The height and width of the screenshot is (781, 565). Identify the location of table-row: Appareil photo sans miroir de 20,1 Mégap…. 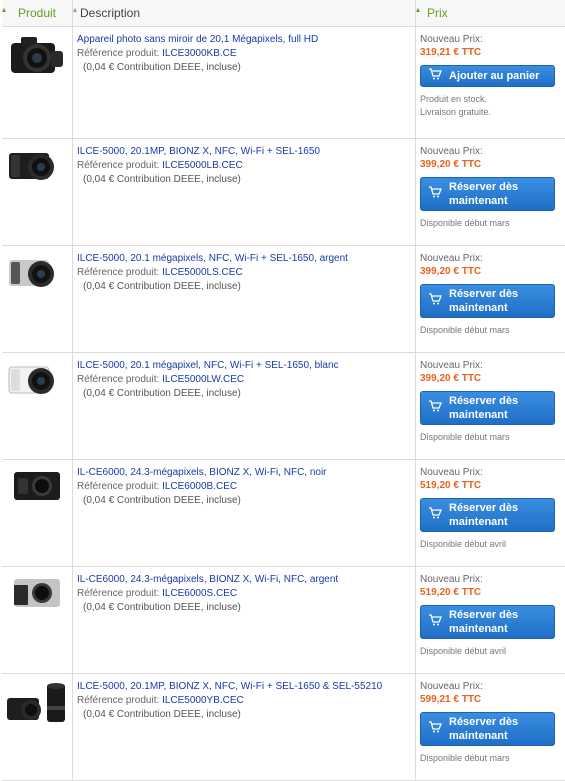
(283, 83).